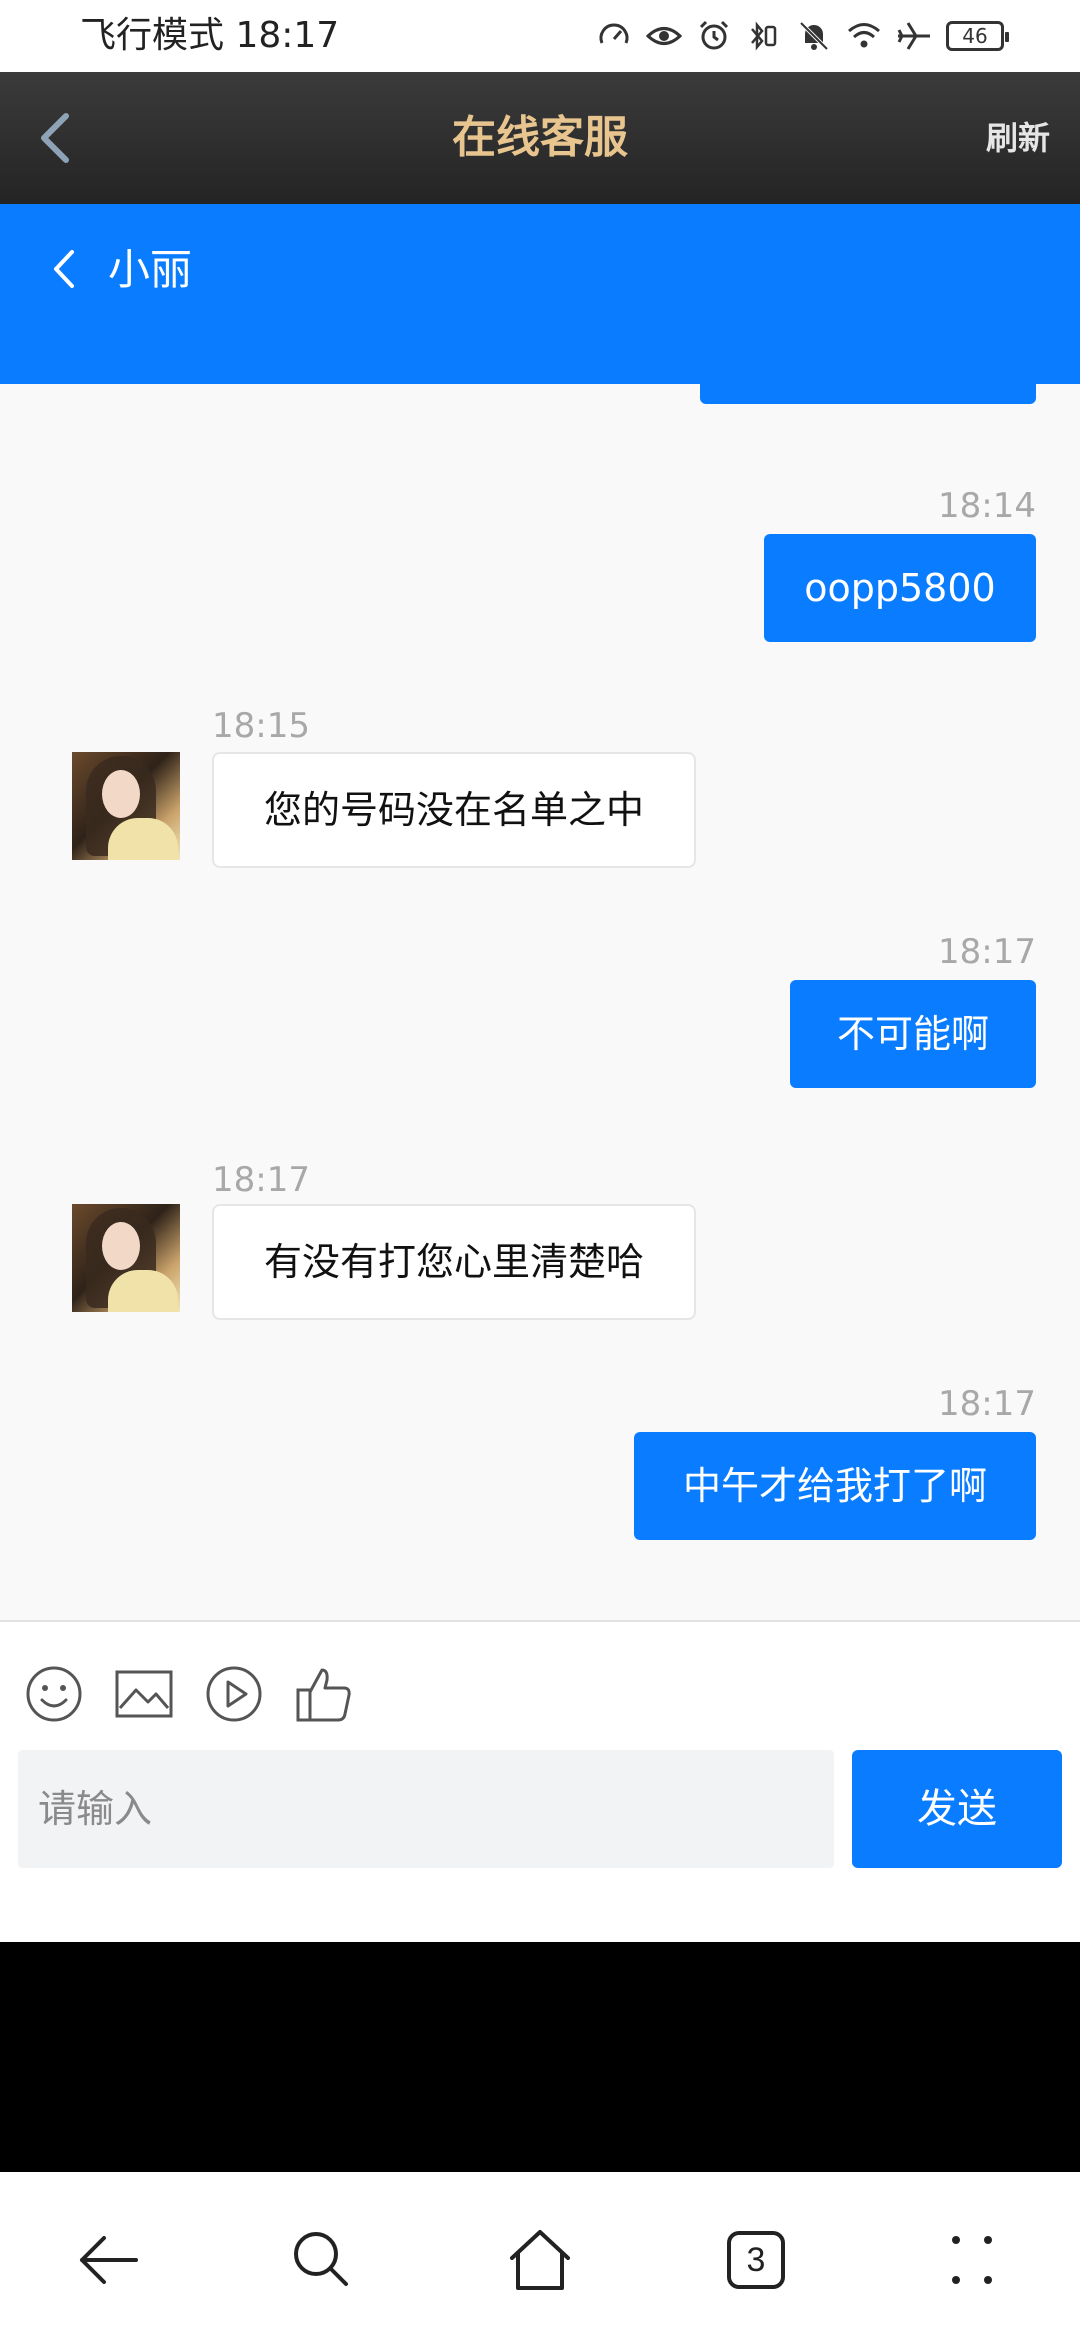 The image size is (1080, 2340). I want to click on page-title: 在线客服, so click(540, 137).